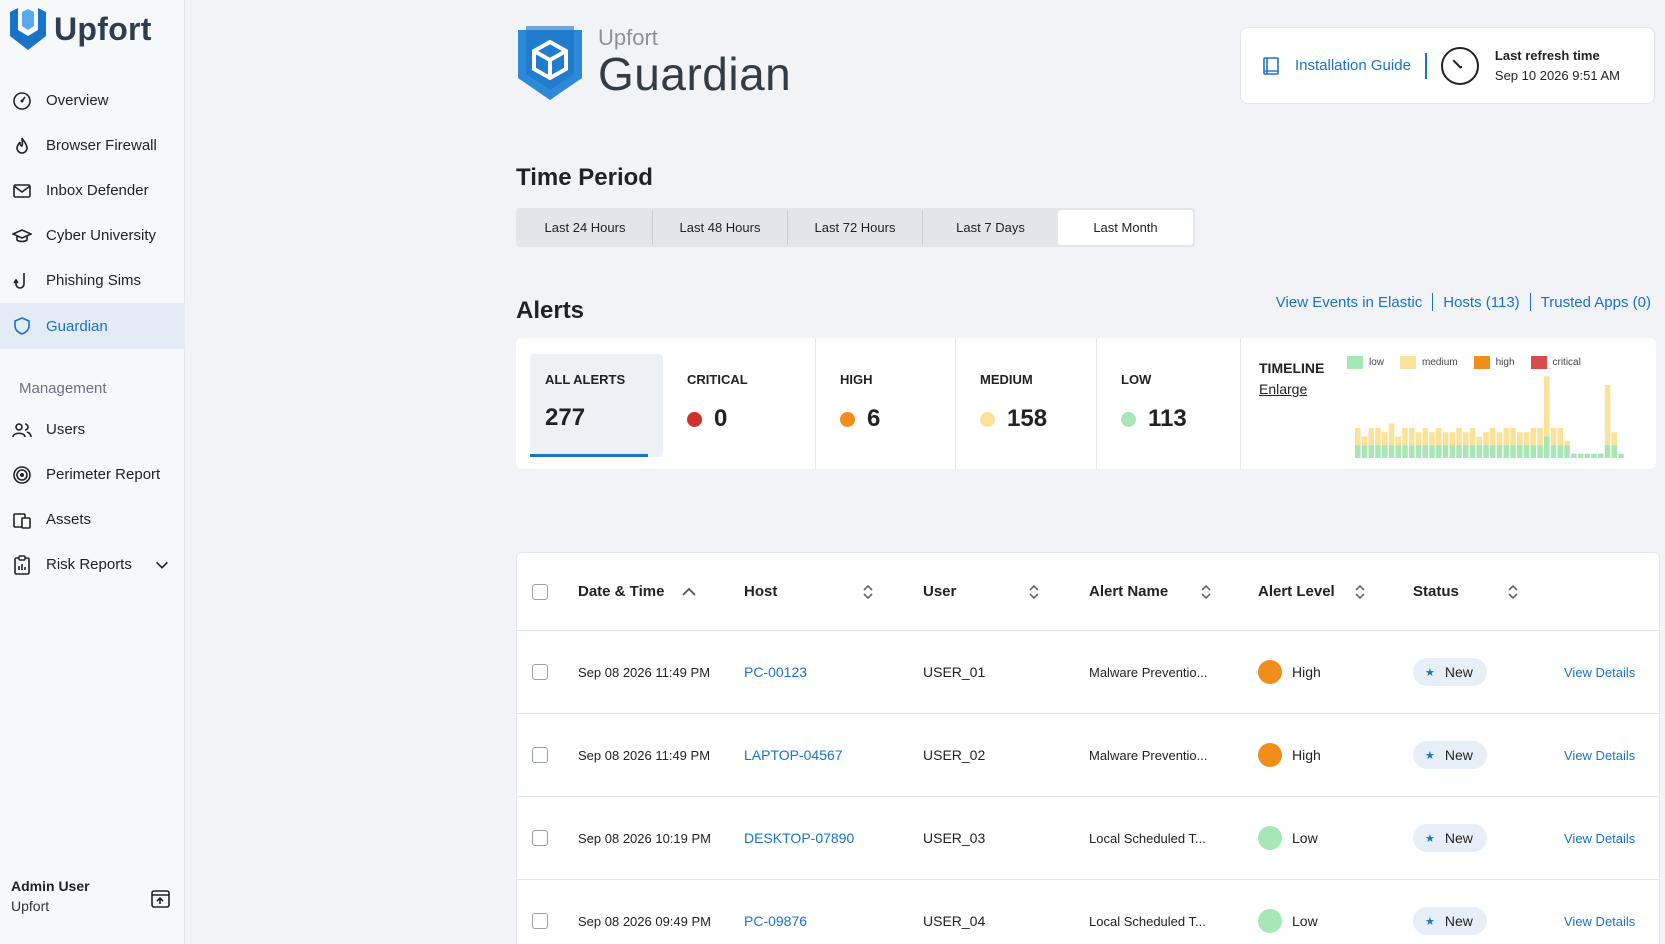 Image resolution: width=1665 pixels, height=944 pixels. Describe the element at coordinates (1490, 415) in the screenshot. I see `timeline-chart` at that location.